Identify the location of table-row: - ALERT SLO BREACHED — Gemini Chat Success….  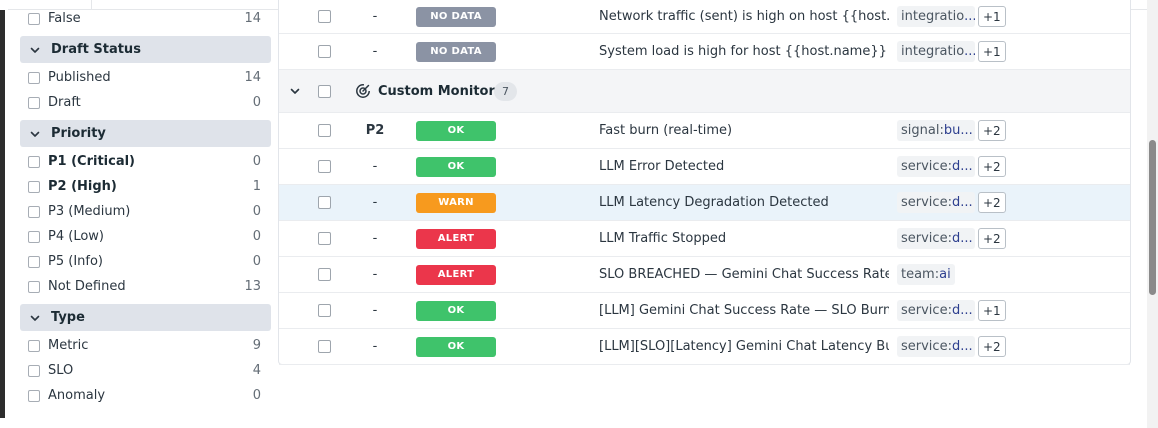
(704, 275).